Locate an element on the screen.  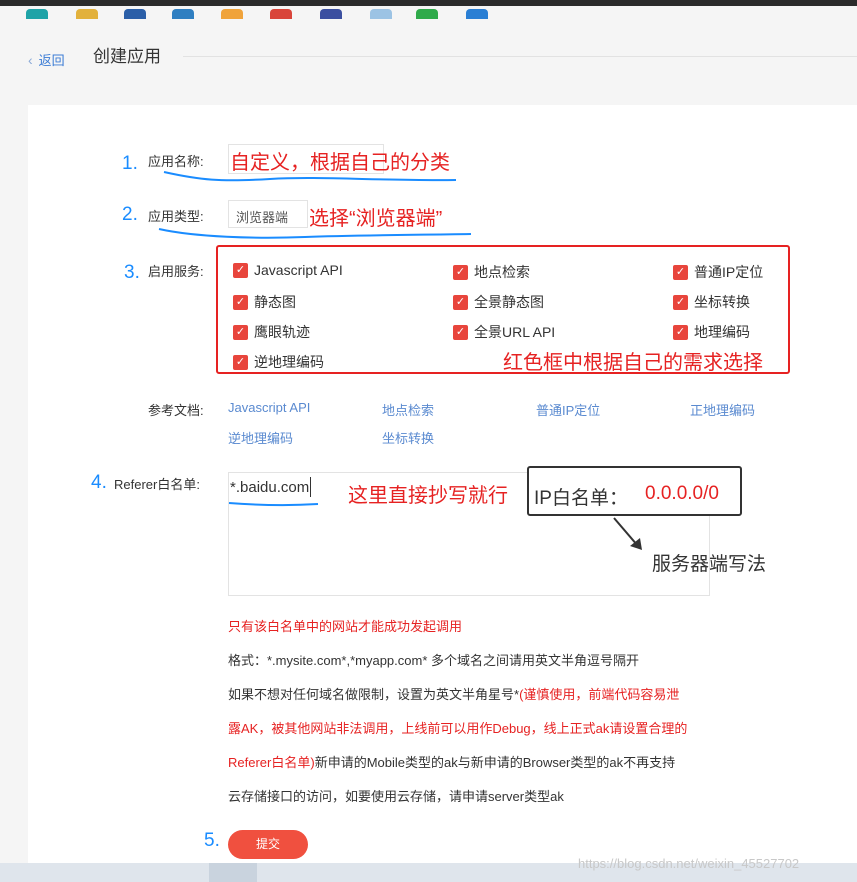
submit-button: 提交 is located at coordinates (268, 844).